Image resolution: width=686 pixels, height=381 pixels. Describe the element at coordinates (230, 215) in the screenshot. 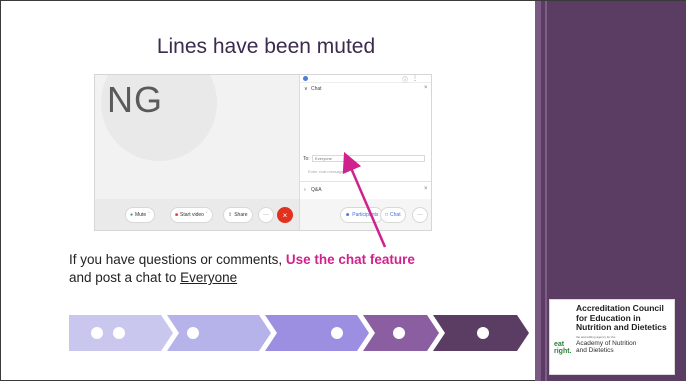

I see `share-icon: ⇪` at that location.